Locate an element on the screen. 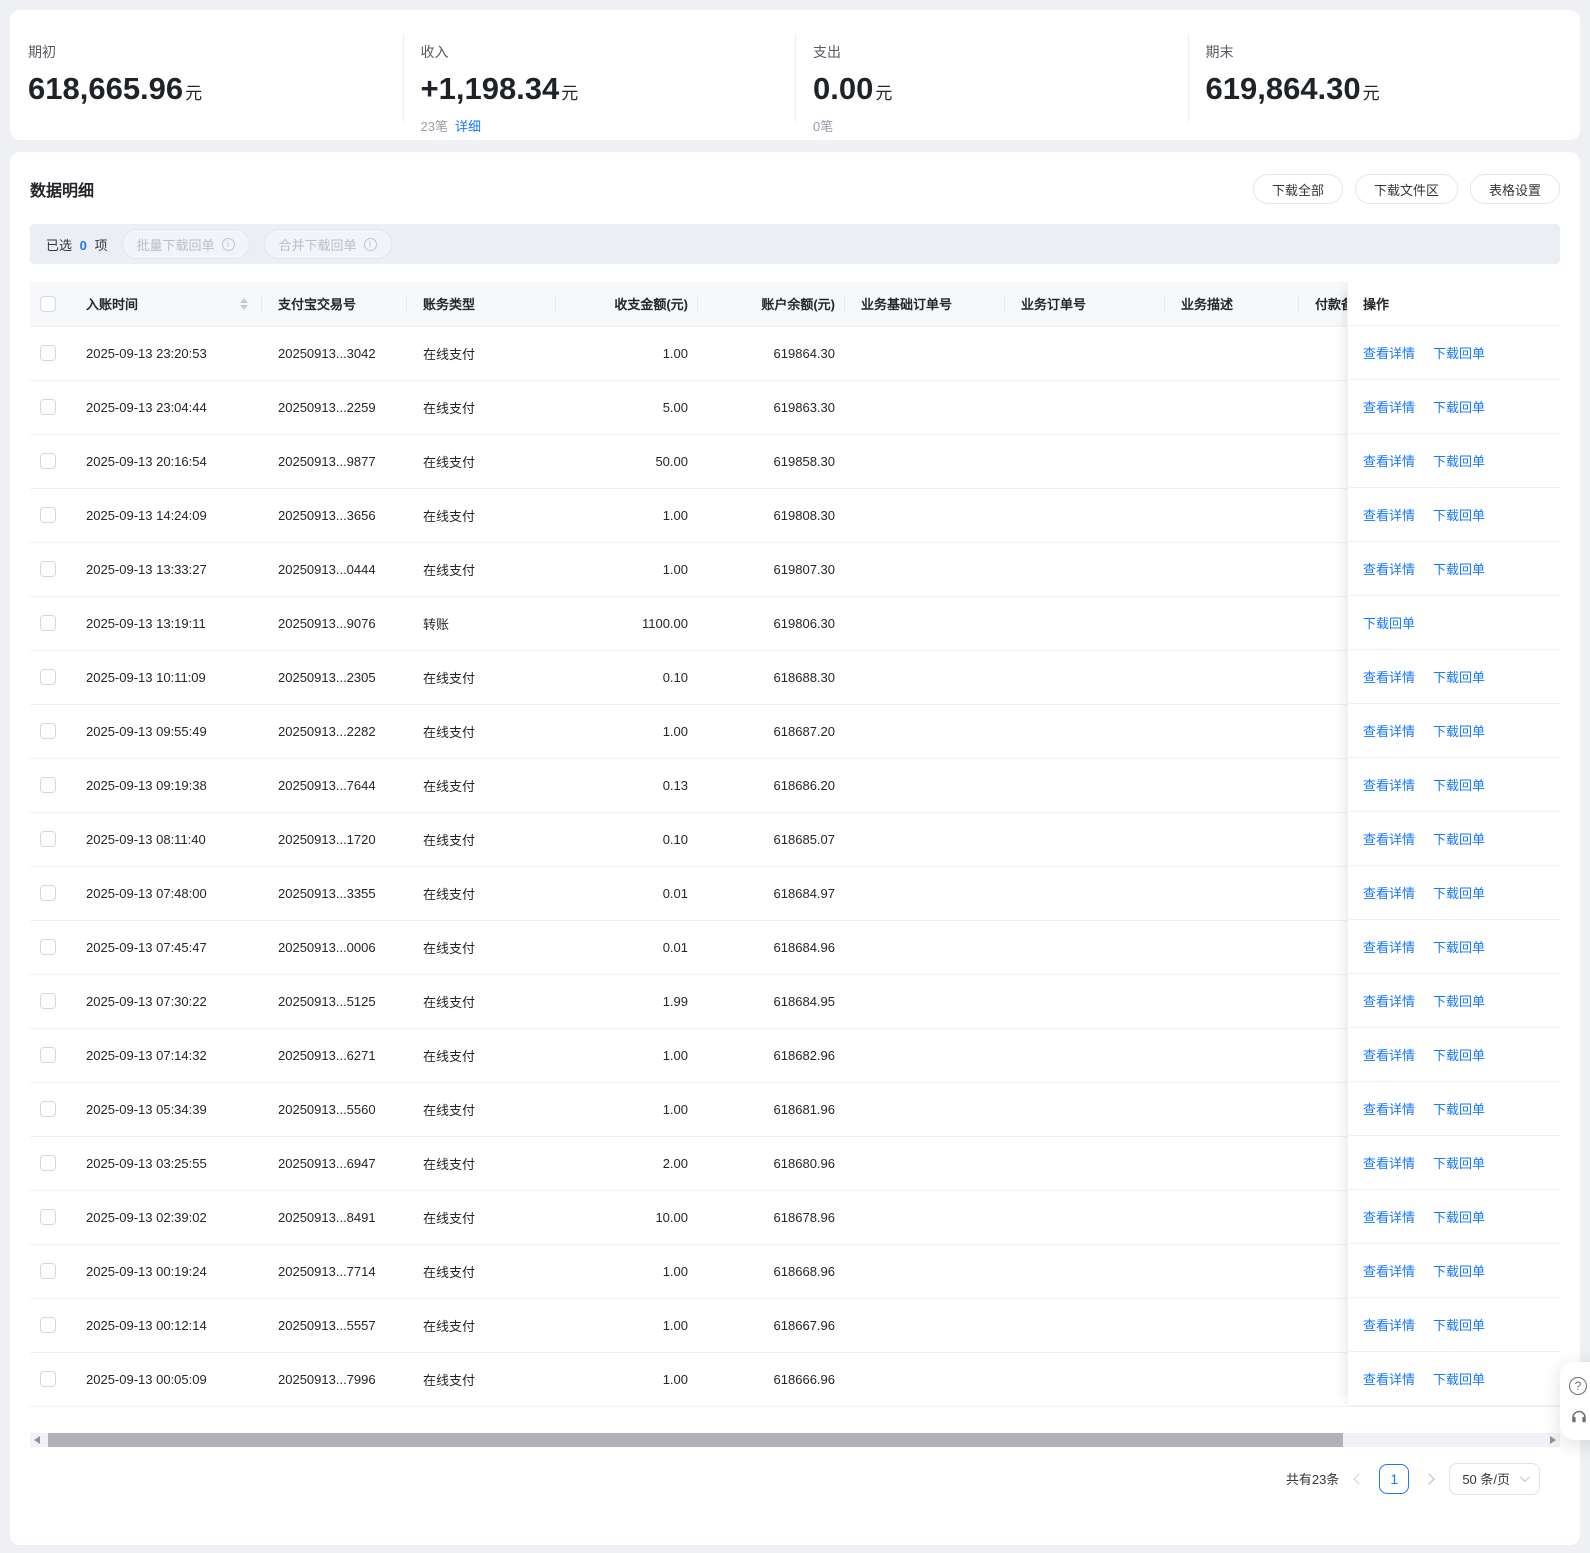 The width and height of the screenshot is (1590, 1553). base-order-cell is located at coordinates (925, 461).